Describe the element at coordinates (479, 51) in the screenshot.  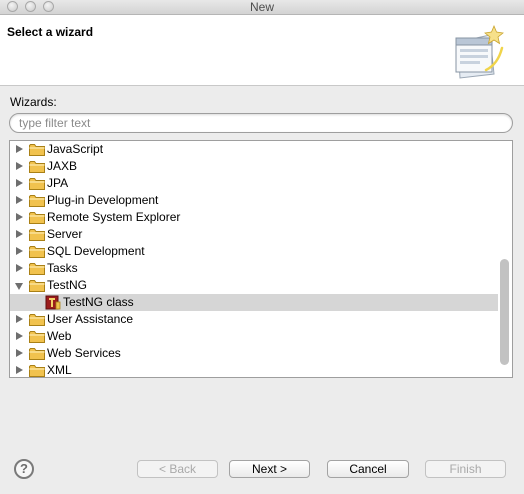
I see `wizard-icon` at that location.